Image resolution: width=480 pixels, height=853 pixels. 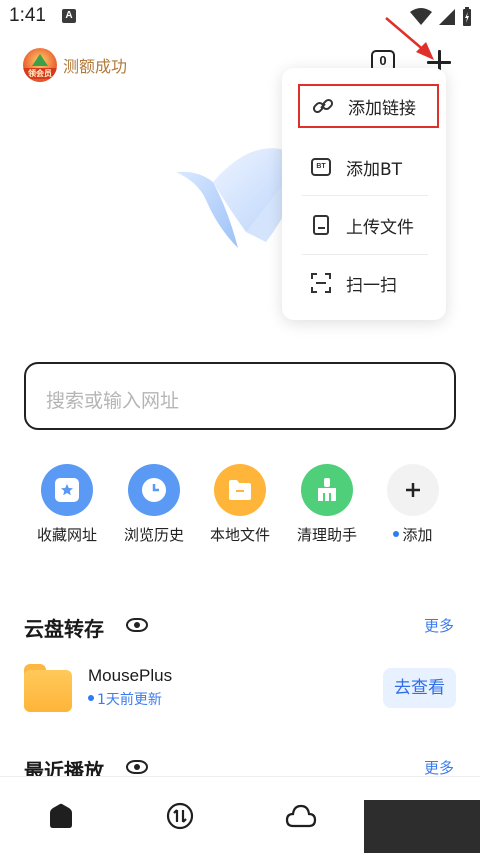 I want to click on link-icon, so click(x=323, y=106).